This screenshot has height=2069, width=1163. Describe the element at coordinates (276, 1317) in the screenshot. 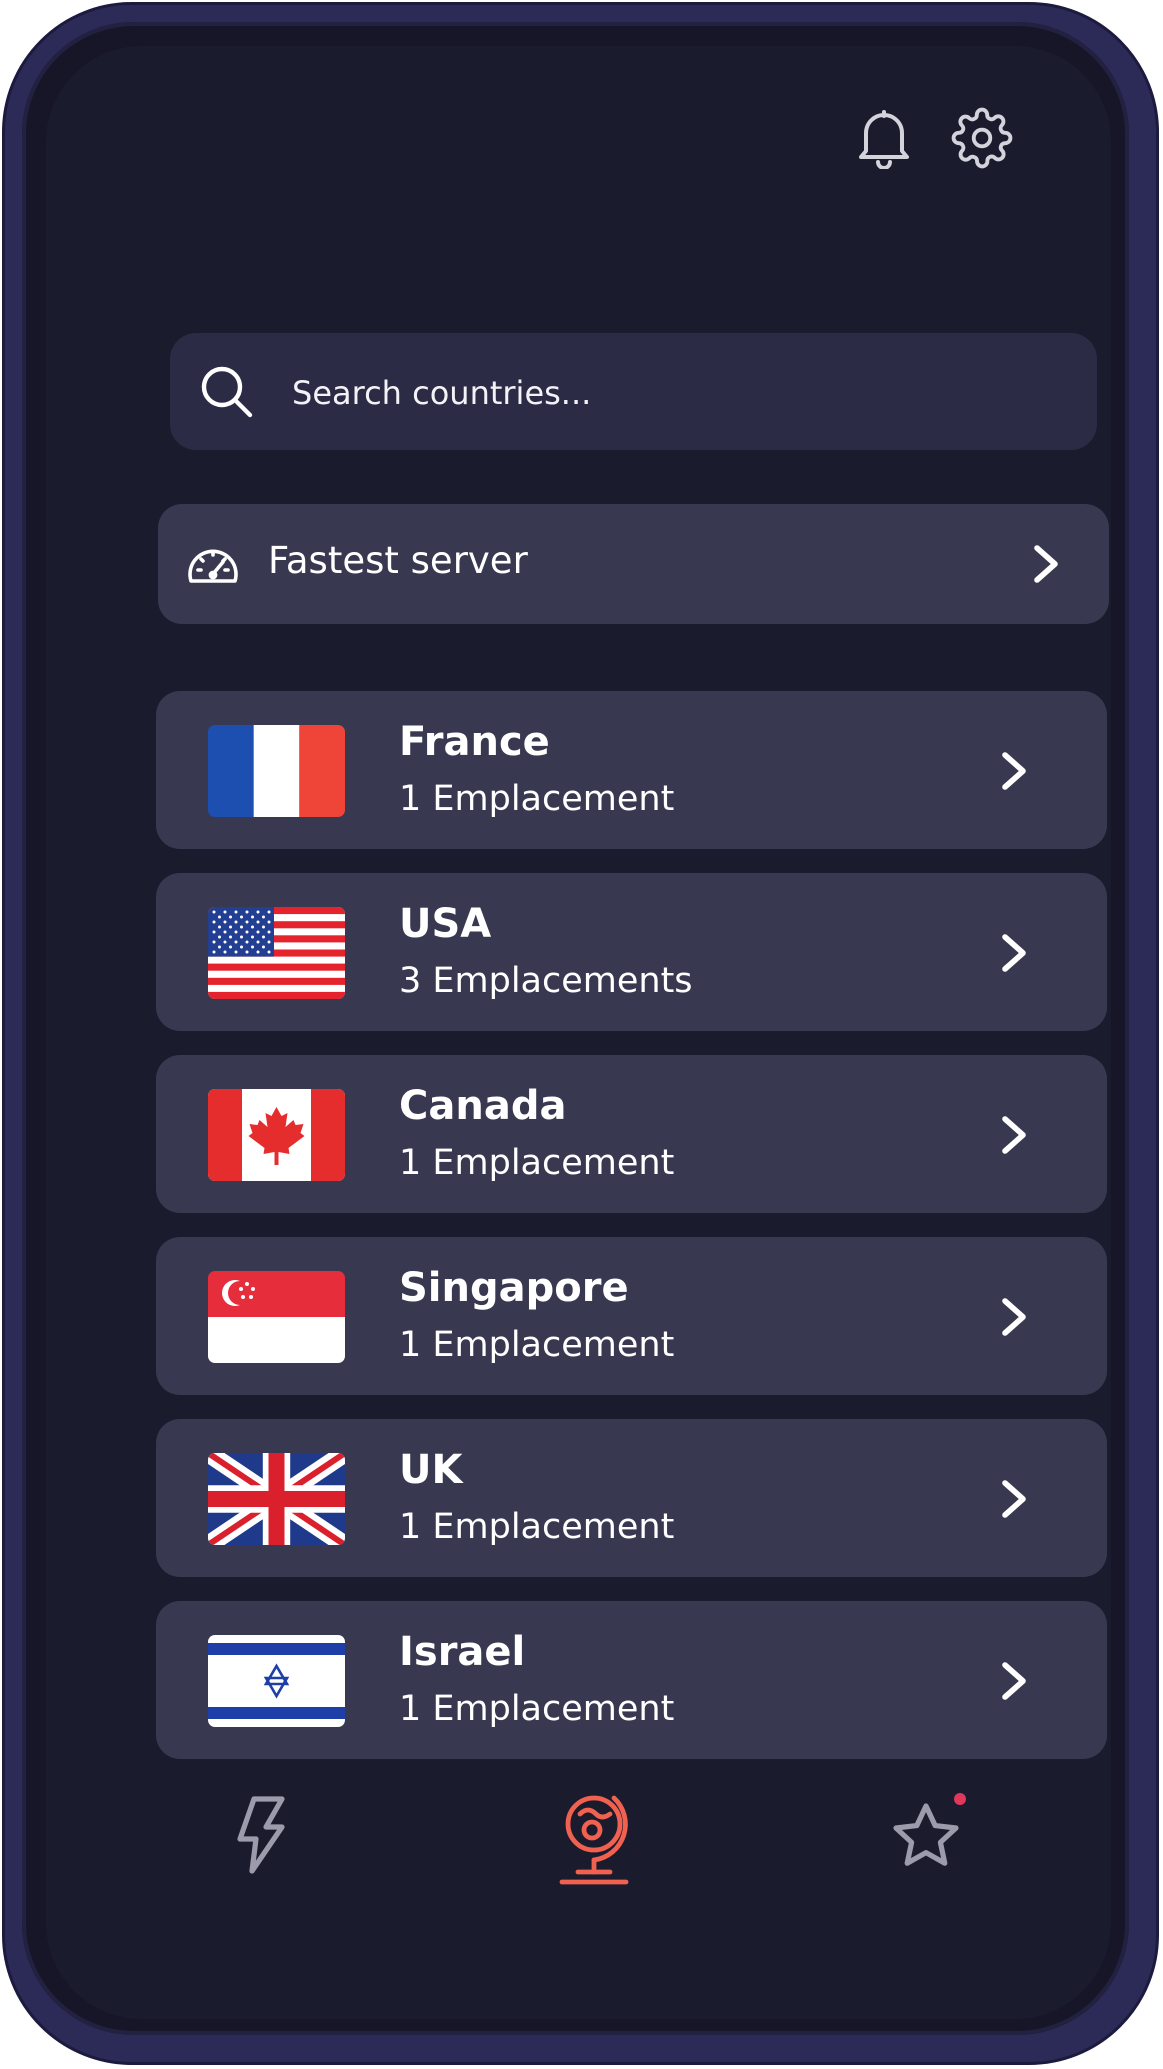

I see `singapore-flag` at that location.